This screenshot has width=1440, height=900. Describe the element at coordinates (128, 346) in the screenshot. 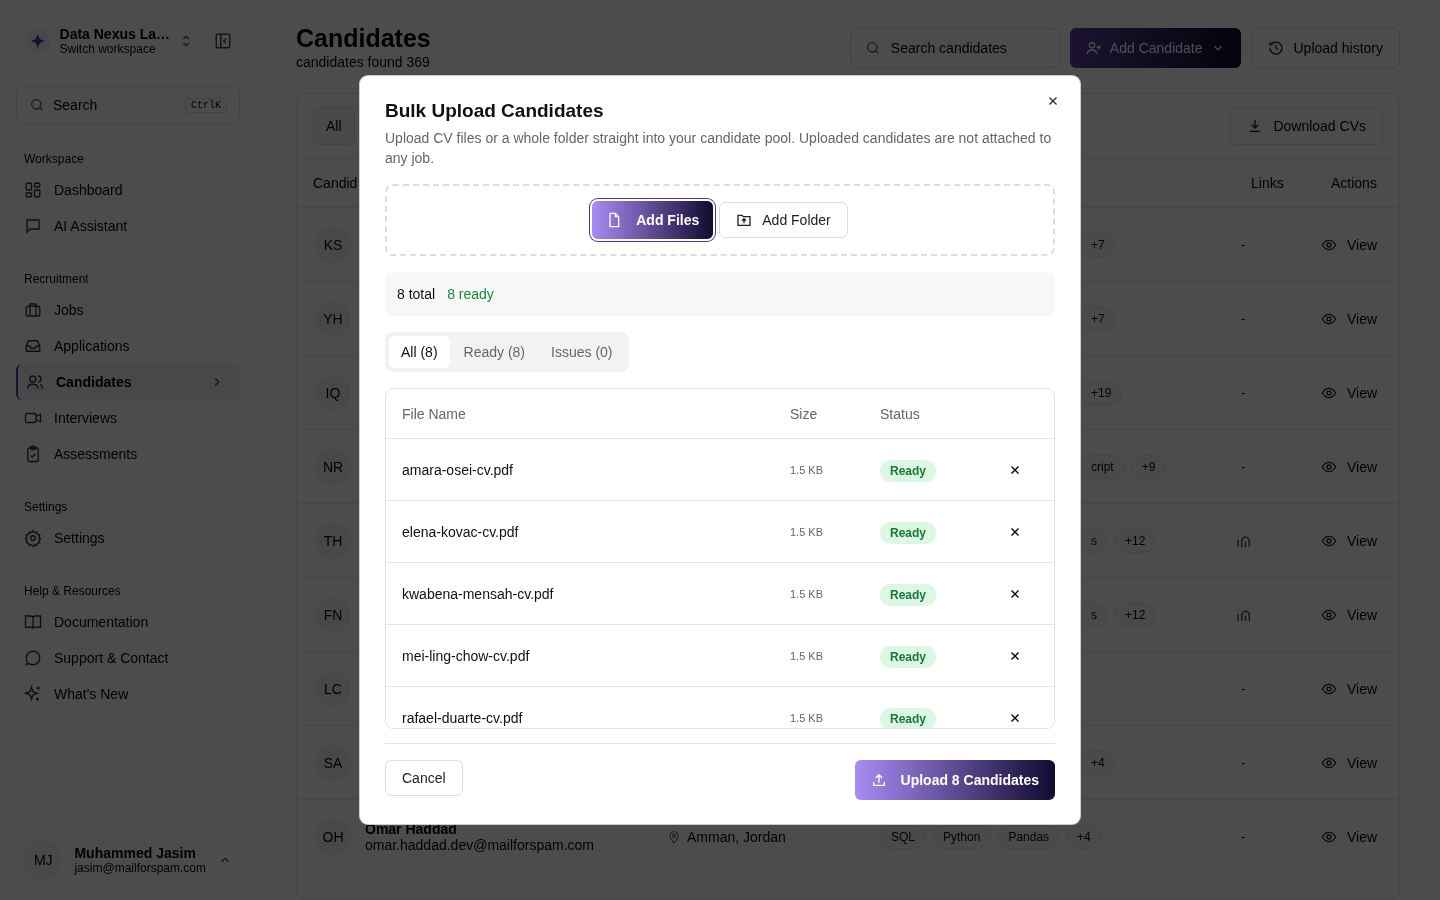

I see `nav-item: Applications` at that location.